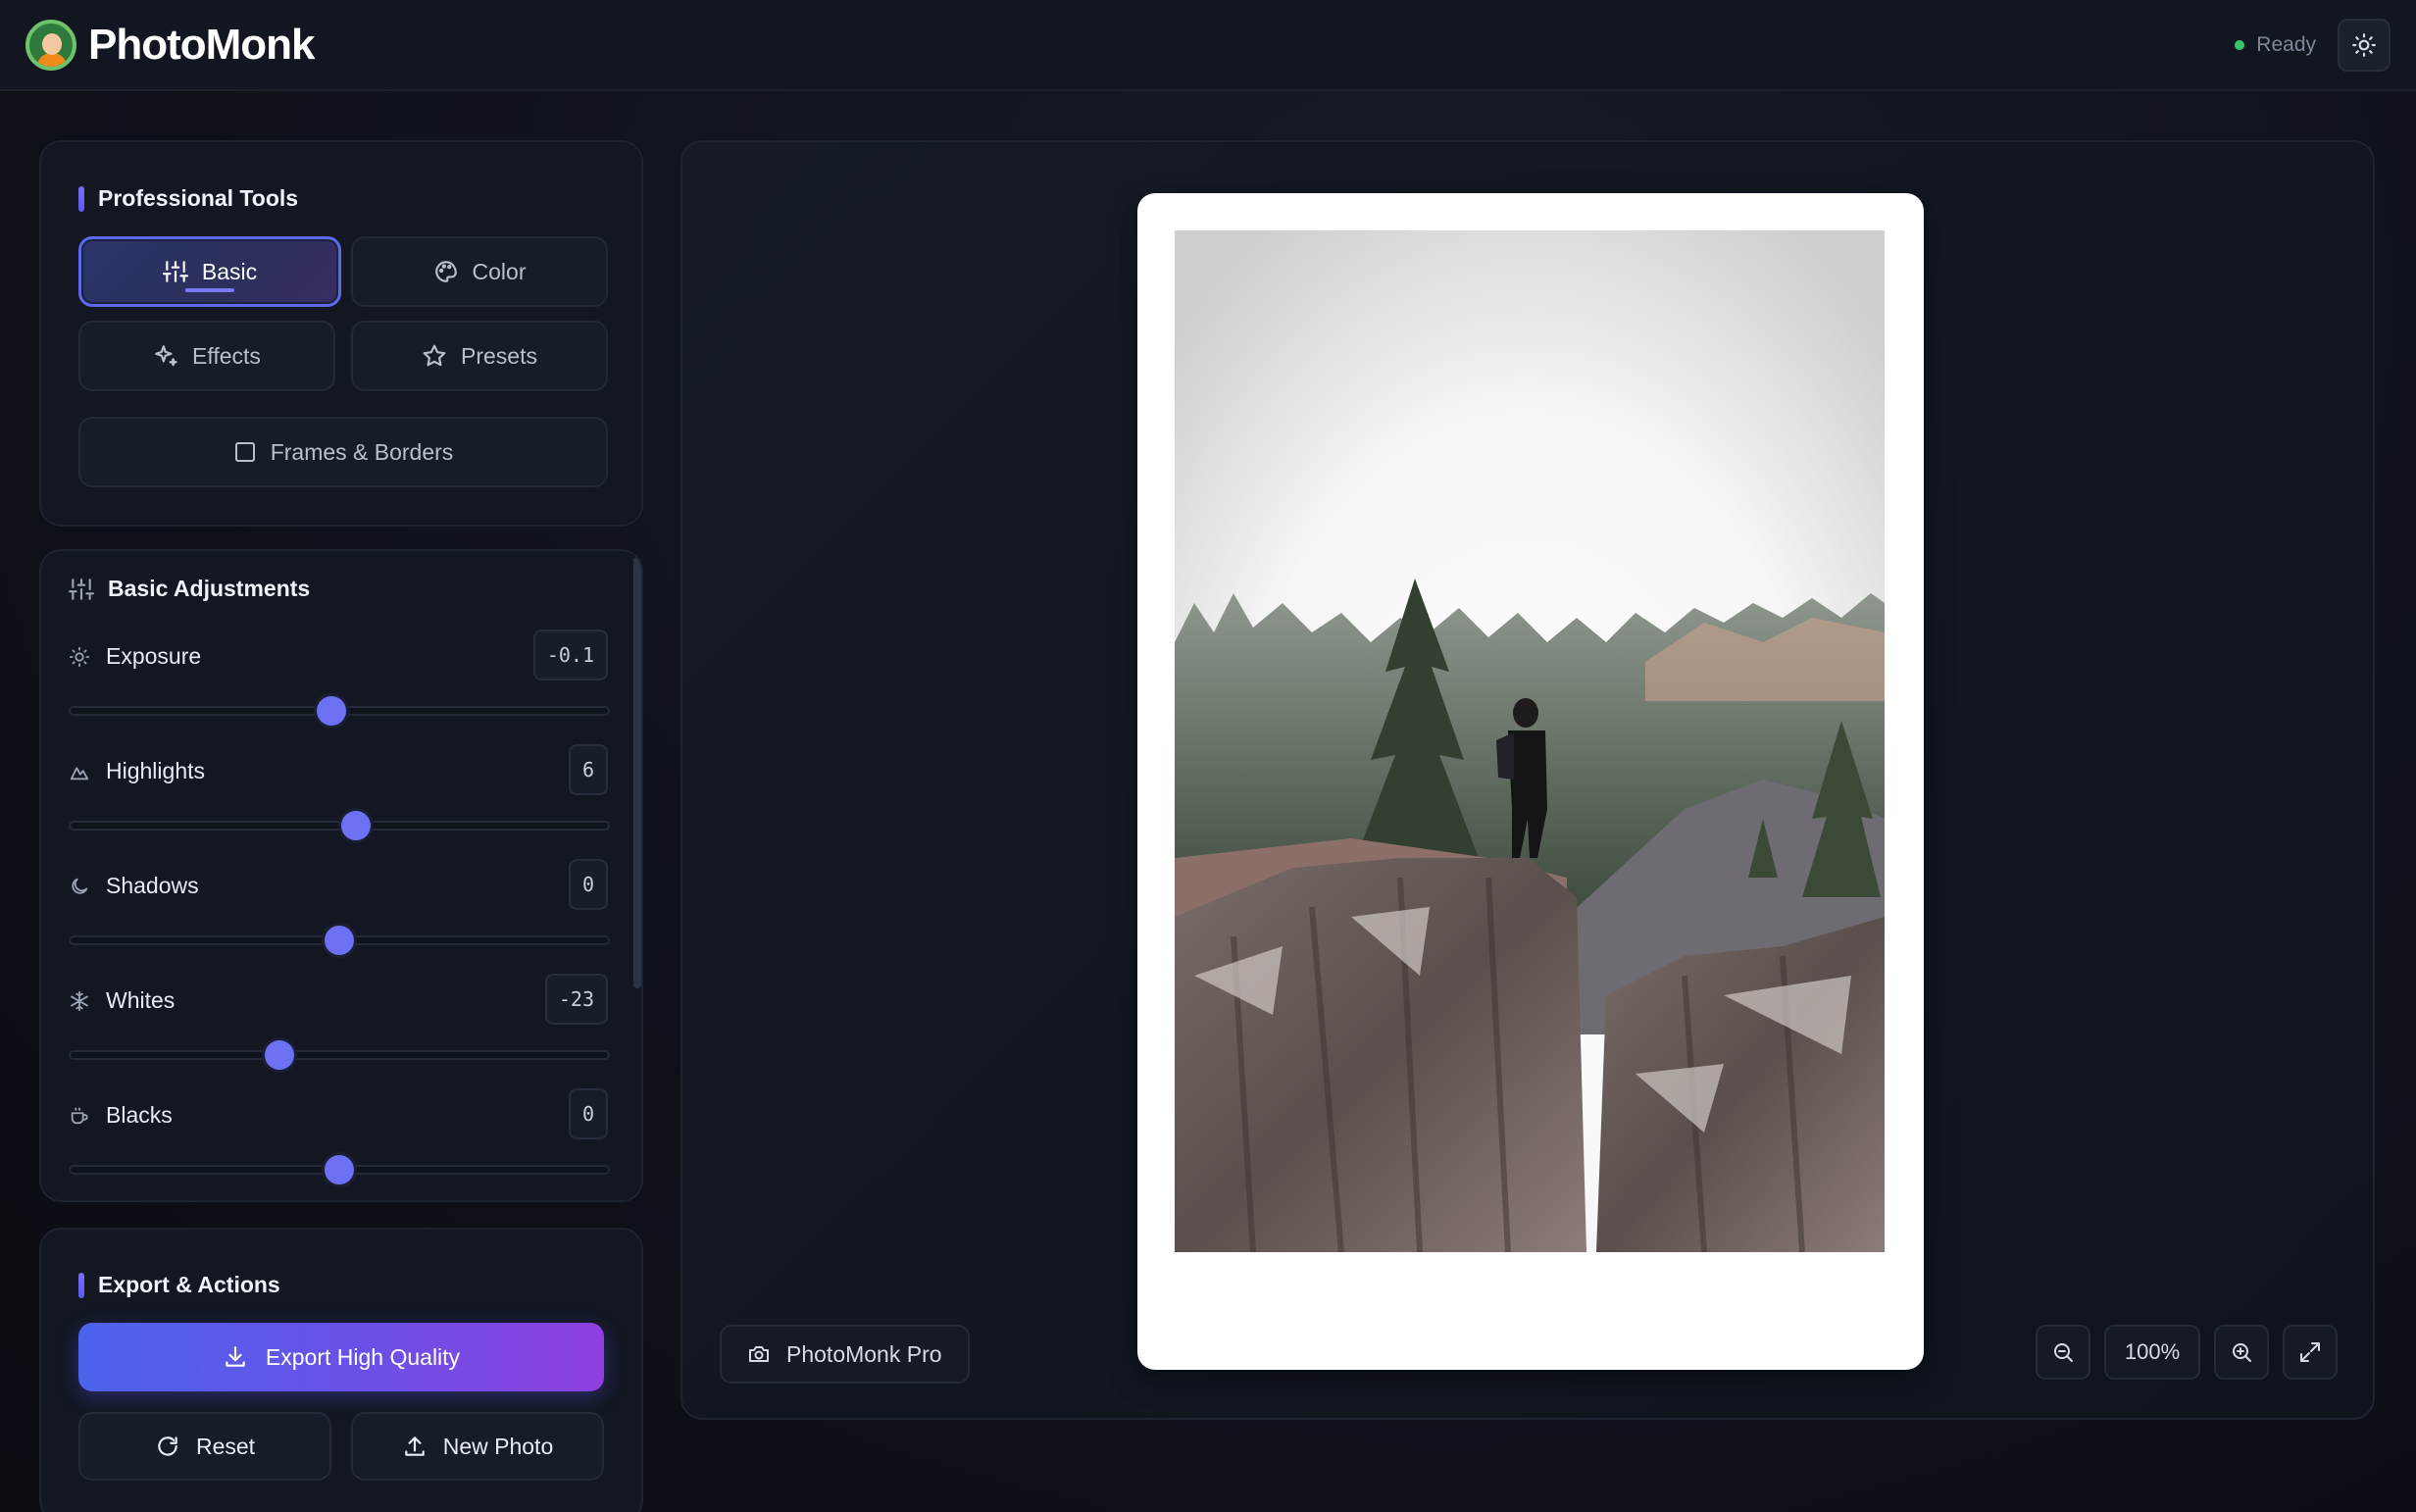  Describe the element at coordinates (51, 45) in the screenshot. I see `monk-logo-icon` at that location.